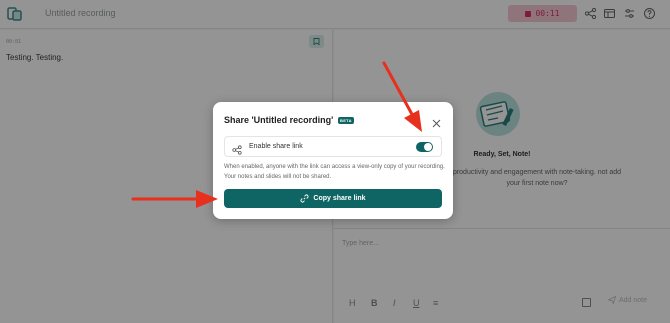 Image resolution: width=670 pixels, height=323 pixels. I want to click on share-link-icon, so click(237, 148).